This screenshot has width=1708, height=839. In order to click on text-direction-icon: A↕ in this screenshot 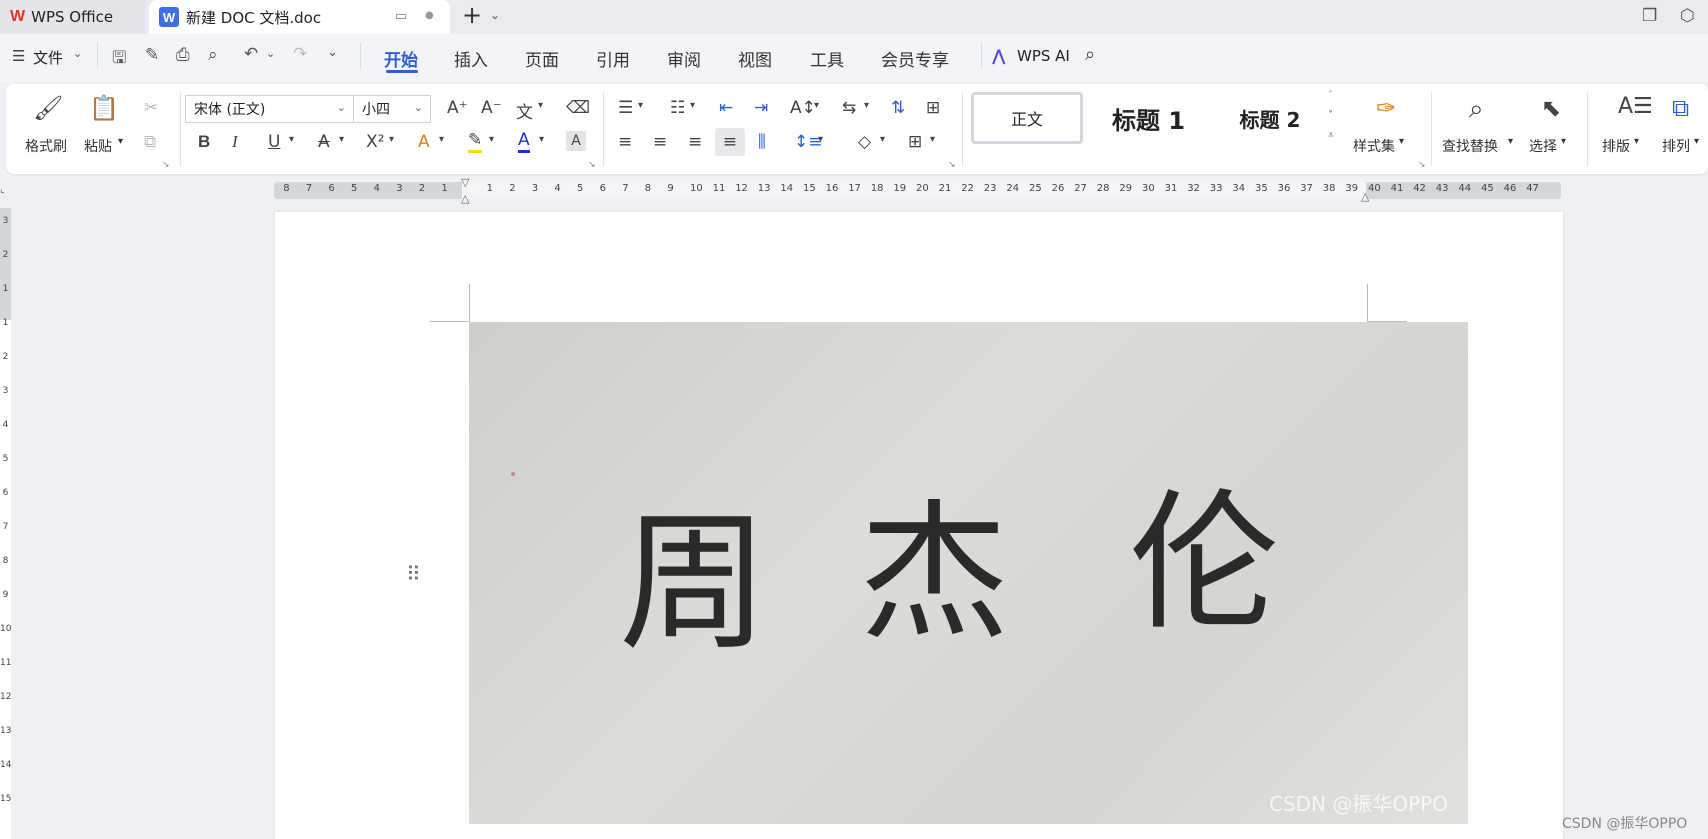, I will do `click(803, 108)`.